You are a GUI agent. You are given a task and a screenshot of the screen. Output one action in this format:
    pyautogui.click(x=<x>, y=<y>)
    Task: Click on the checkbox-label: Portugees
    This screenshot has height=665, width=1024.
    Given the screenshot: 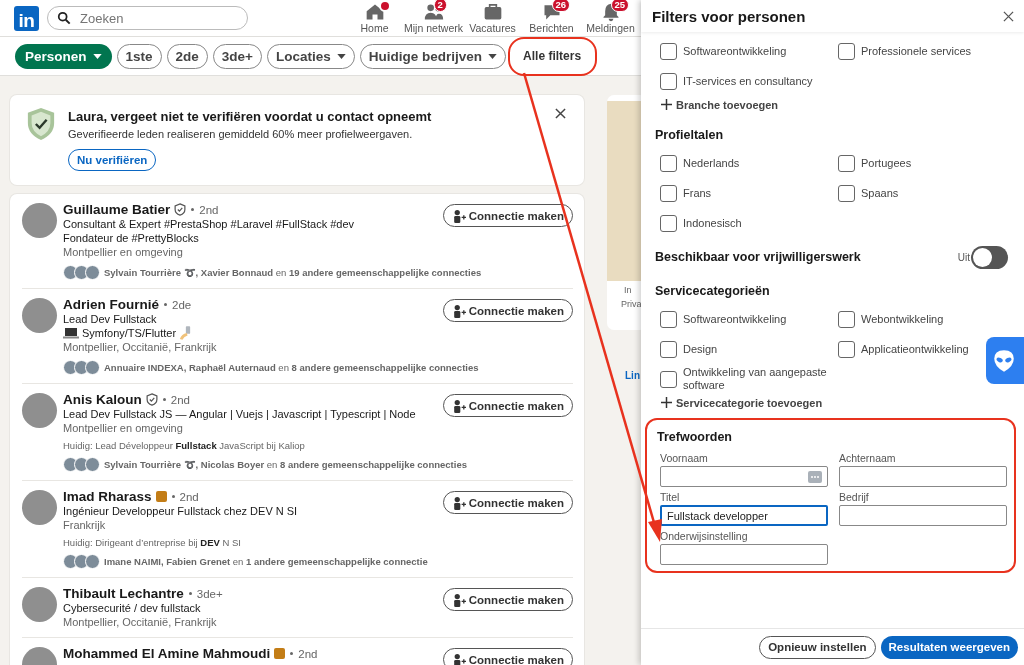 What is the action you would take?
    pyautogui.click(x=886, y=163)
    